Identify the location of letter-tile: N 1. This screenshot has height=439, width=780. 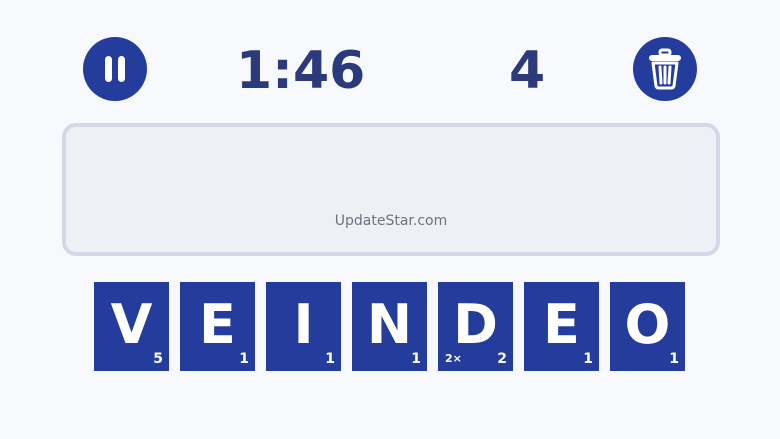
(389, 326).